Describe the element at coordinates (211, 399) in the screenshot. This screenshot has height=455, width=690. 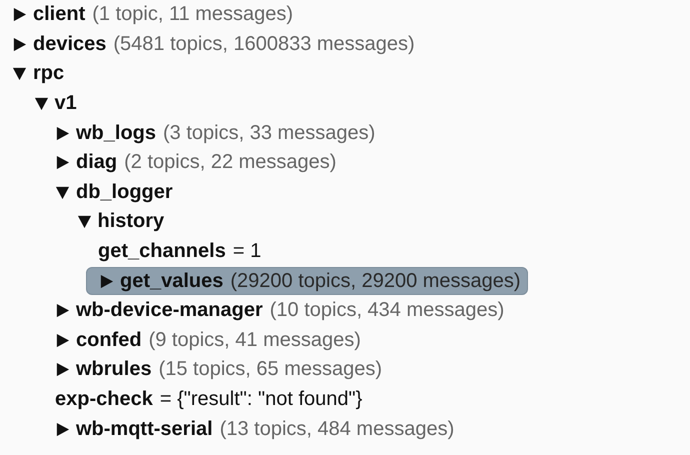
I see `tree-item: exp-check = {"result": "not found"}` at that location.